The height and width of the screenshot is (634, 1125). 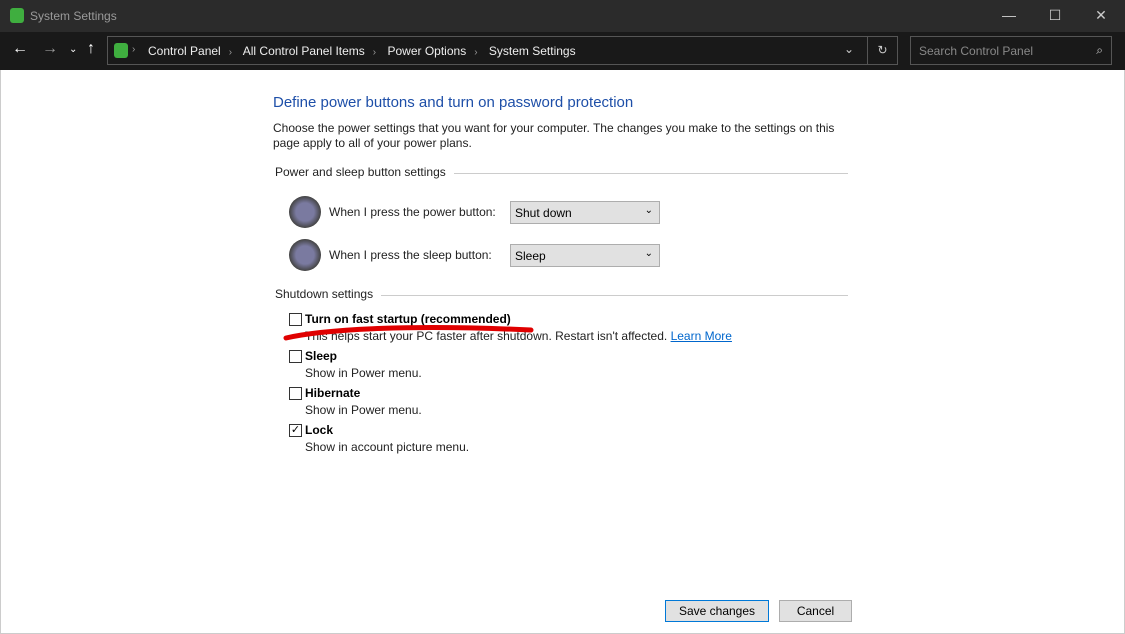 What do you see at coordinates (363, 410) in the screenshot?
I see `hibernate-description: Show in Power menu.` at bounding box center [363, 410].